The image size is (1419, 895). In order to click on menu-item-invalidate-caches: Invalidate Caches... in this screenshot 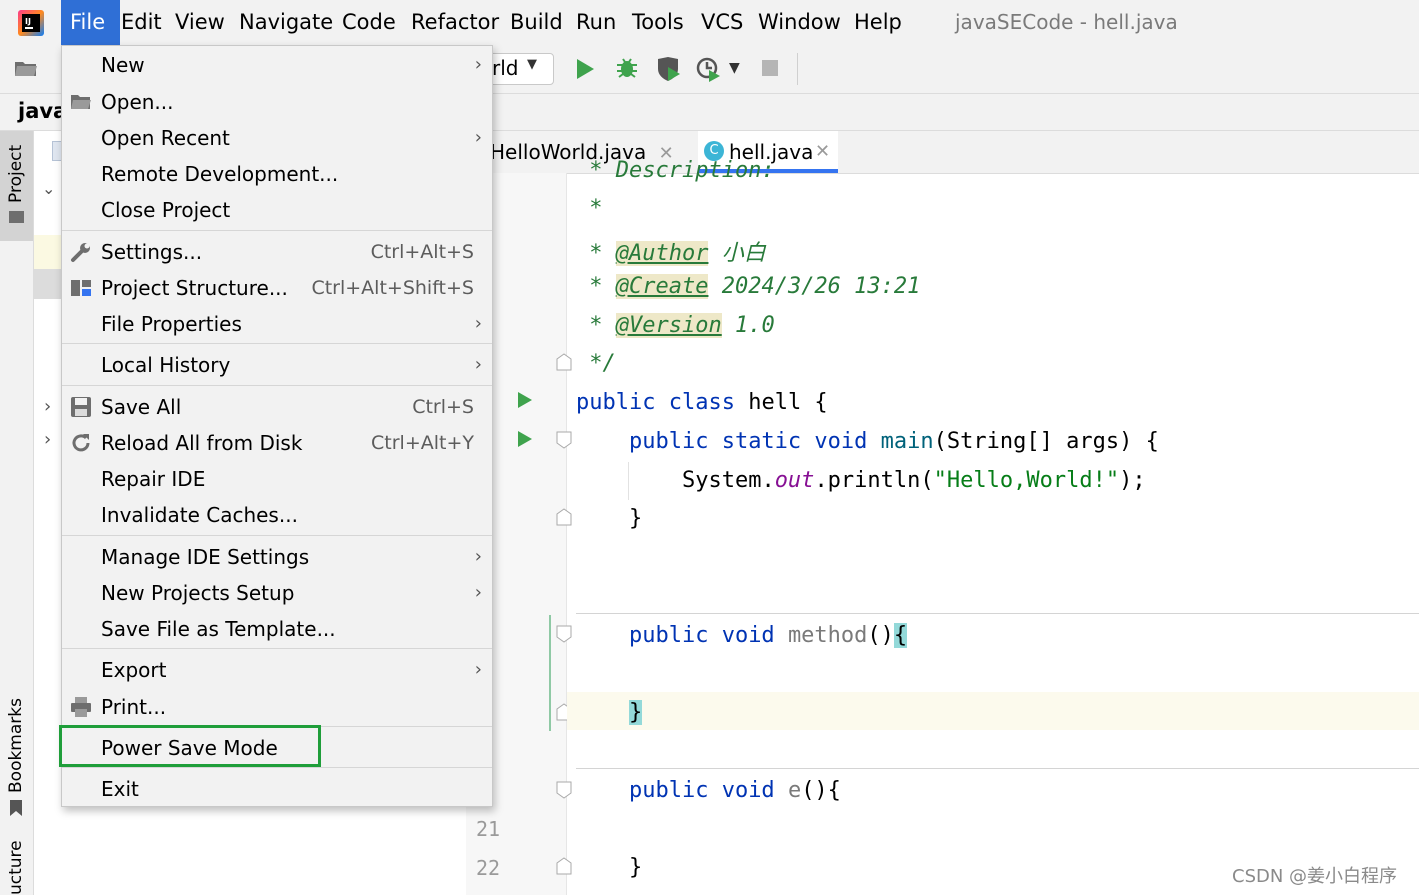, I will do `click(277, 515)`.